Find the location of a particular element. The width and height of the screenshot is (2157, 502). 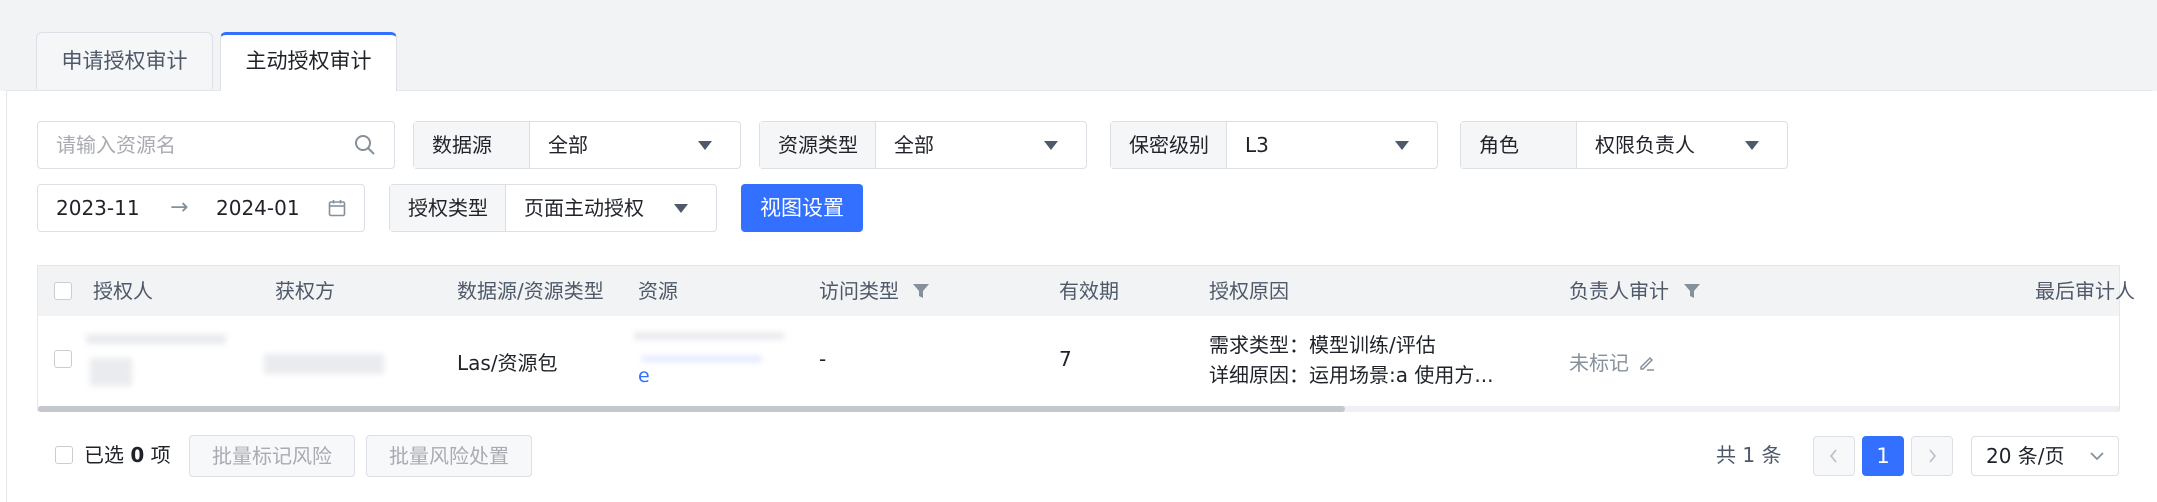

resource-type-value: 全部 is located at coordinates (914, 145).